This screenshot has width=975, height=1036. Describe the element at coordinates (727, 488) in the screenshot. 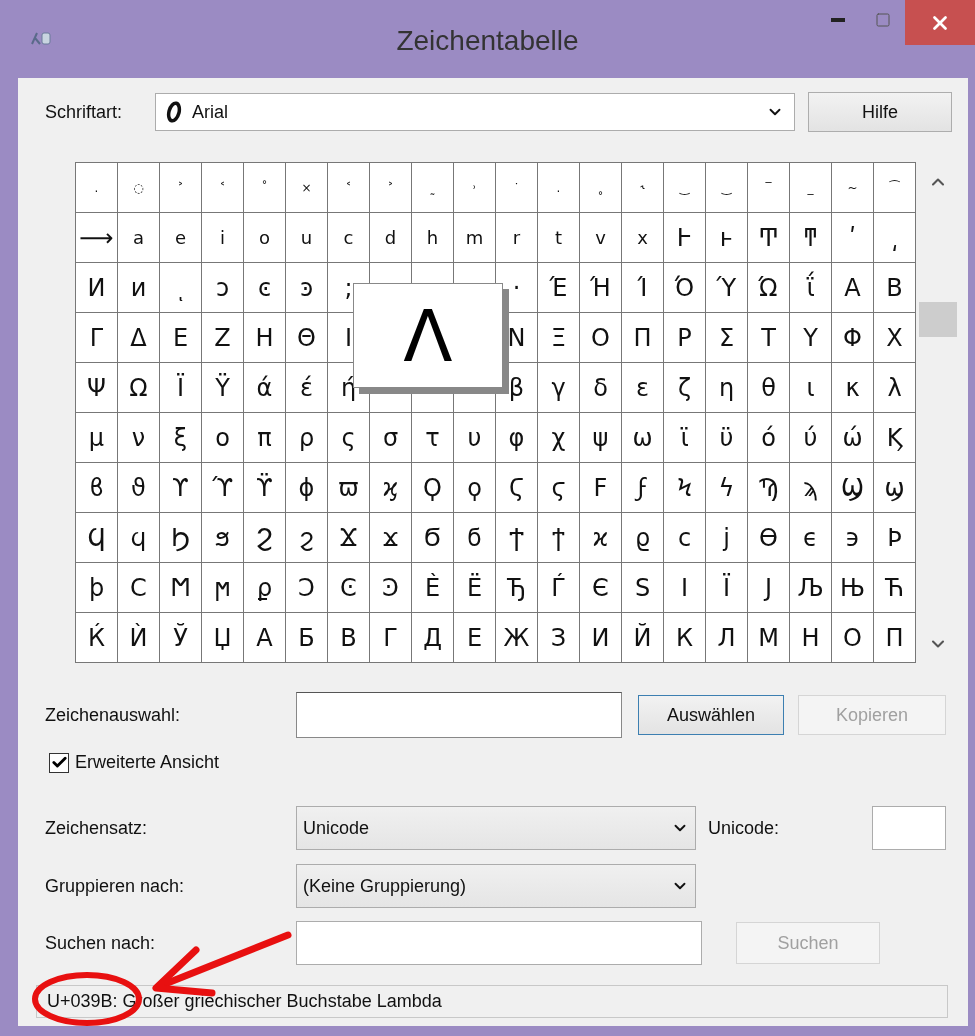

I see `character-cell: ϟ` at that location.